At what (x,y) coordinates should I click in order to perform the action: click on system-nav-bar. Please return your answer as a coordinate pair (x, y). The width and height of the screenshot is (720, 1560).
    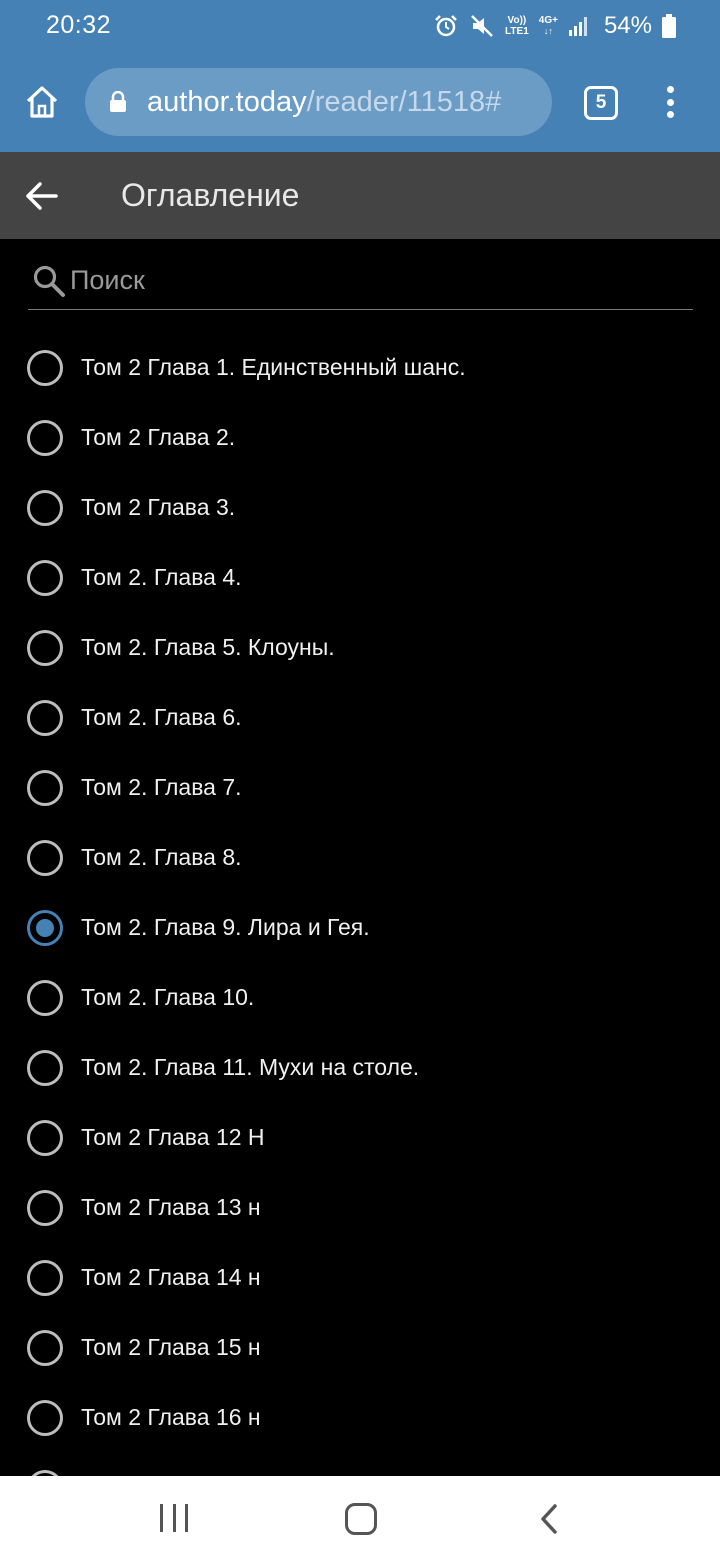
    Looking at the image, I should click on (360, 1518).